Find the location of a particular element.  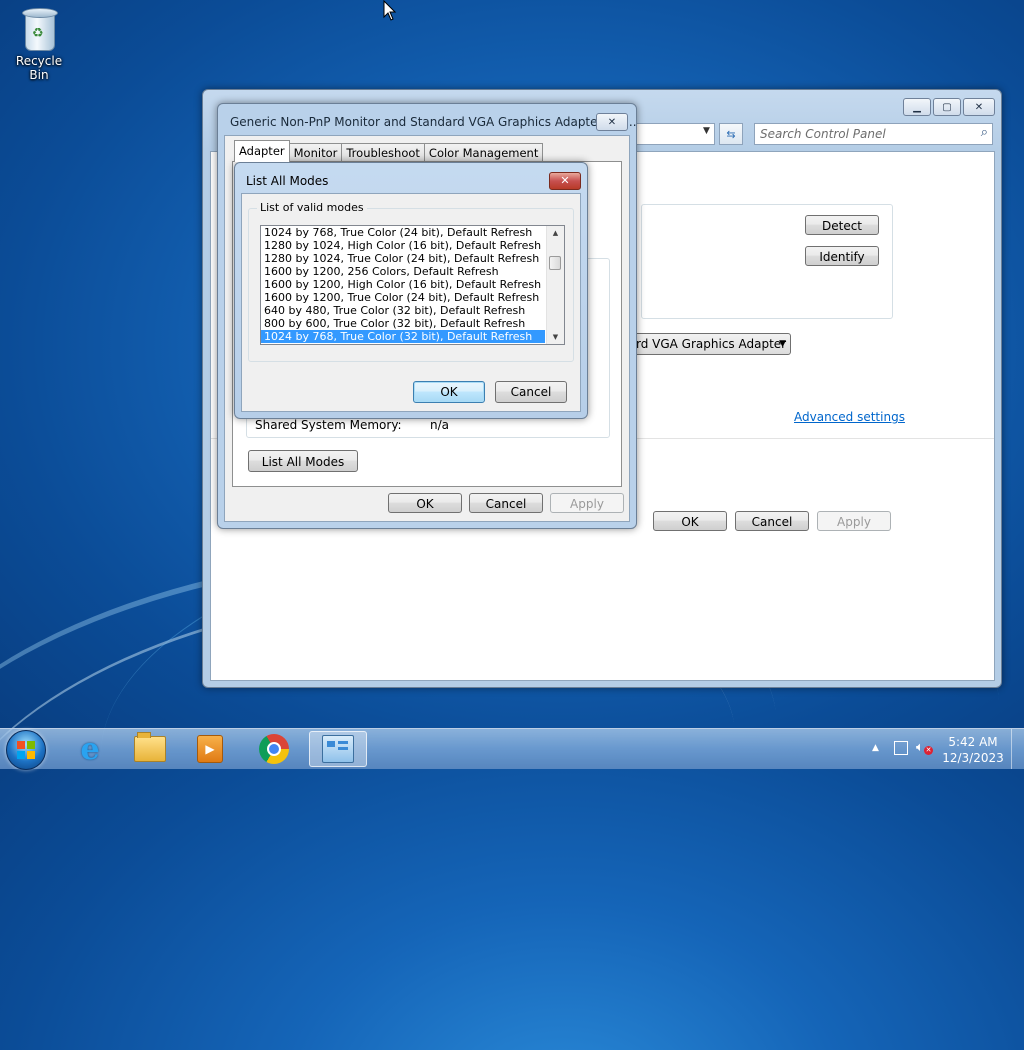

search-input: Search Control Panel ⌕ is located at coordinates (873, 134).